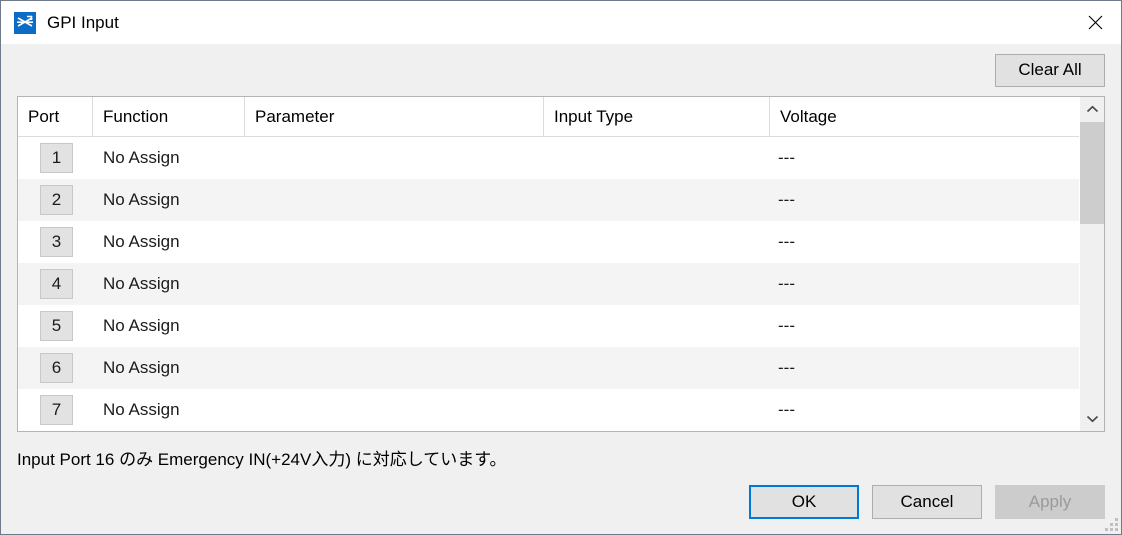  I want to click on port-number-badge: 5, so click(56, 326).